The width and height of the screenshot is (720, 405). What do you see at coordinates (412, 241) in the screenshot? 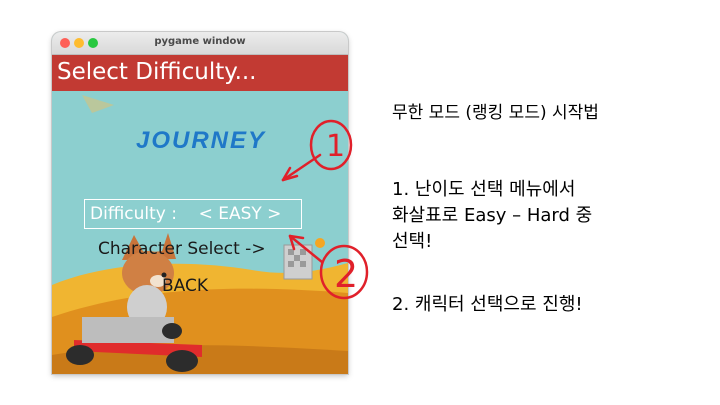
I see `step1-line3: 선택!` at bounding box center [412, 241].